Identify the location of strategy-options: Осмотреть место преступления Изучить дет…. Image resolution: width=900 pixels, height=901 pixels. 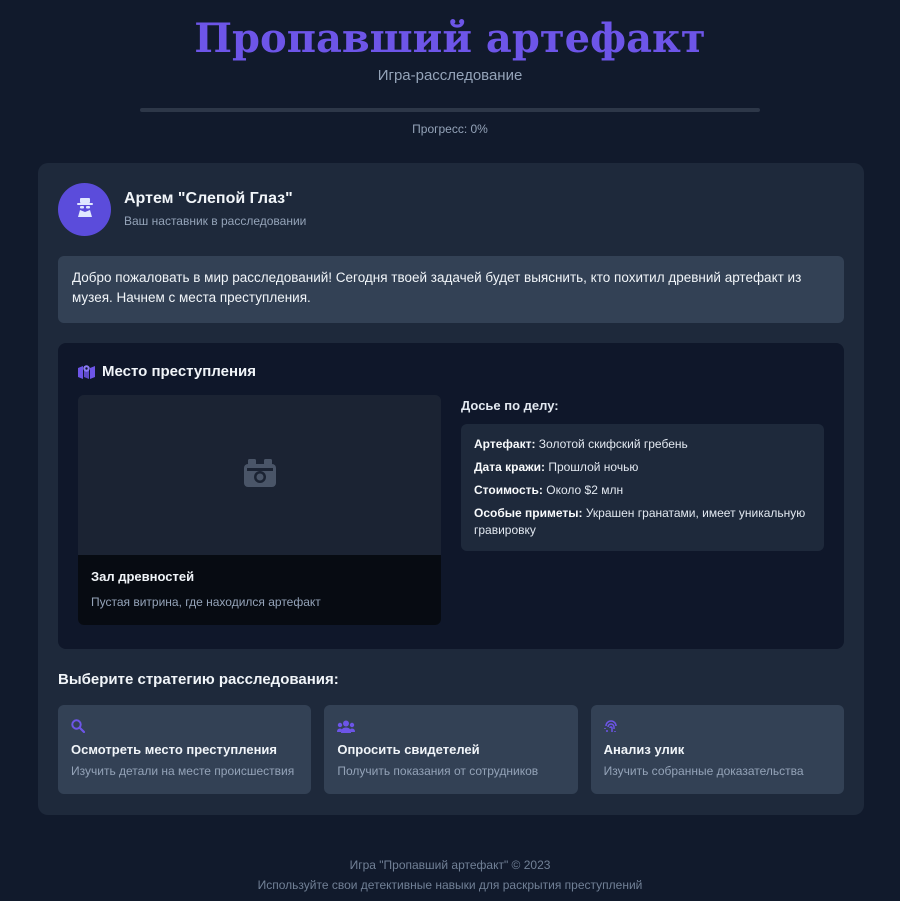
(451, 749).